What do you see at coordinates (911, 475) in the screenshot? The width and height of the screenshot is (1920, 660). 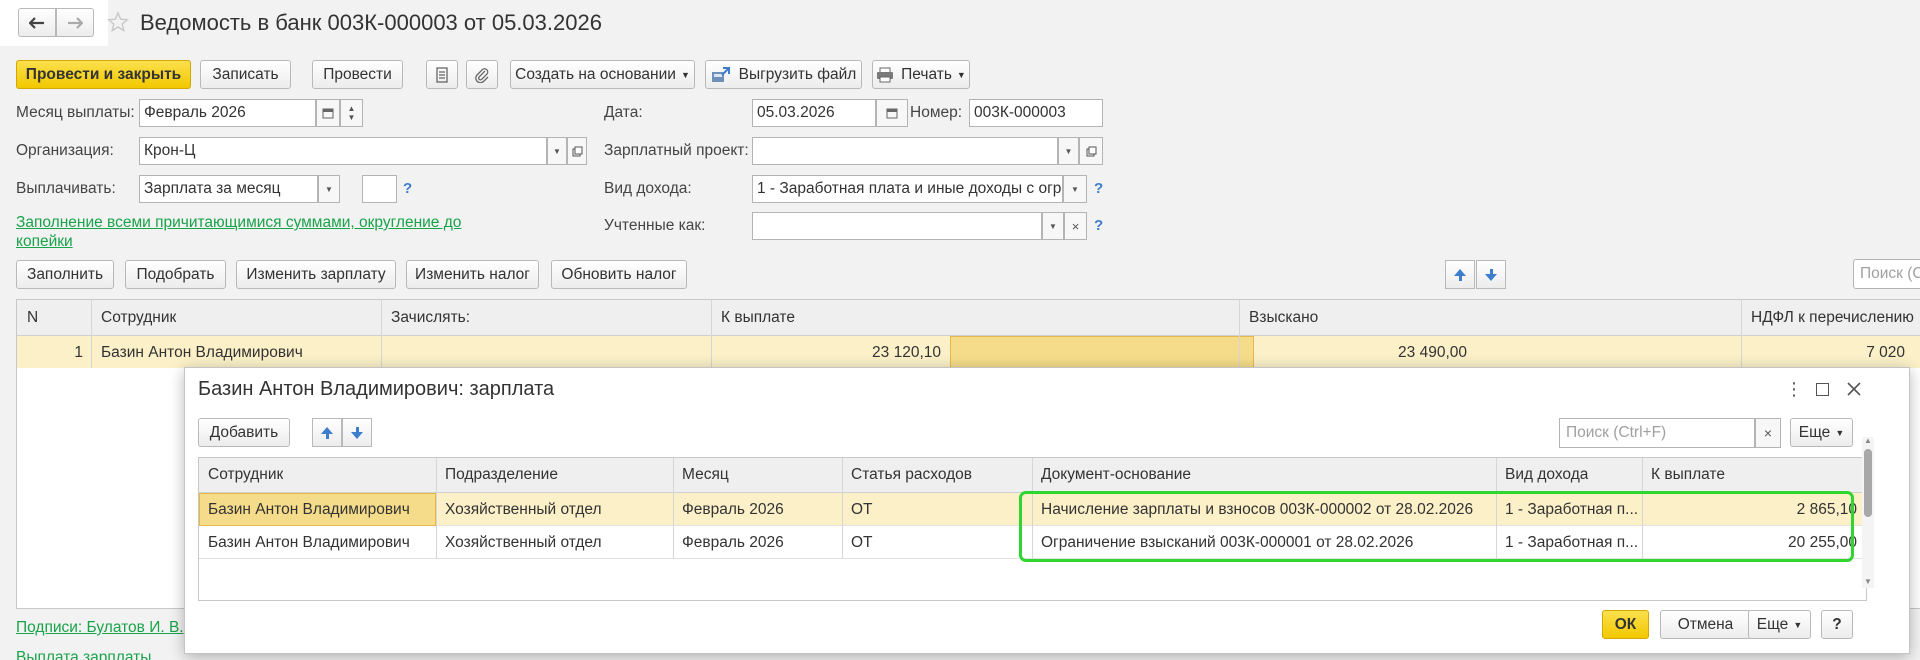 I see `dialog-col-expense: Статья расходов` at bounding box center [911, 475].